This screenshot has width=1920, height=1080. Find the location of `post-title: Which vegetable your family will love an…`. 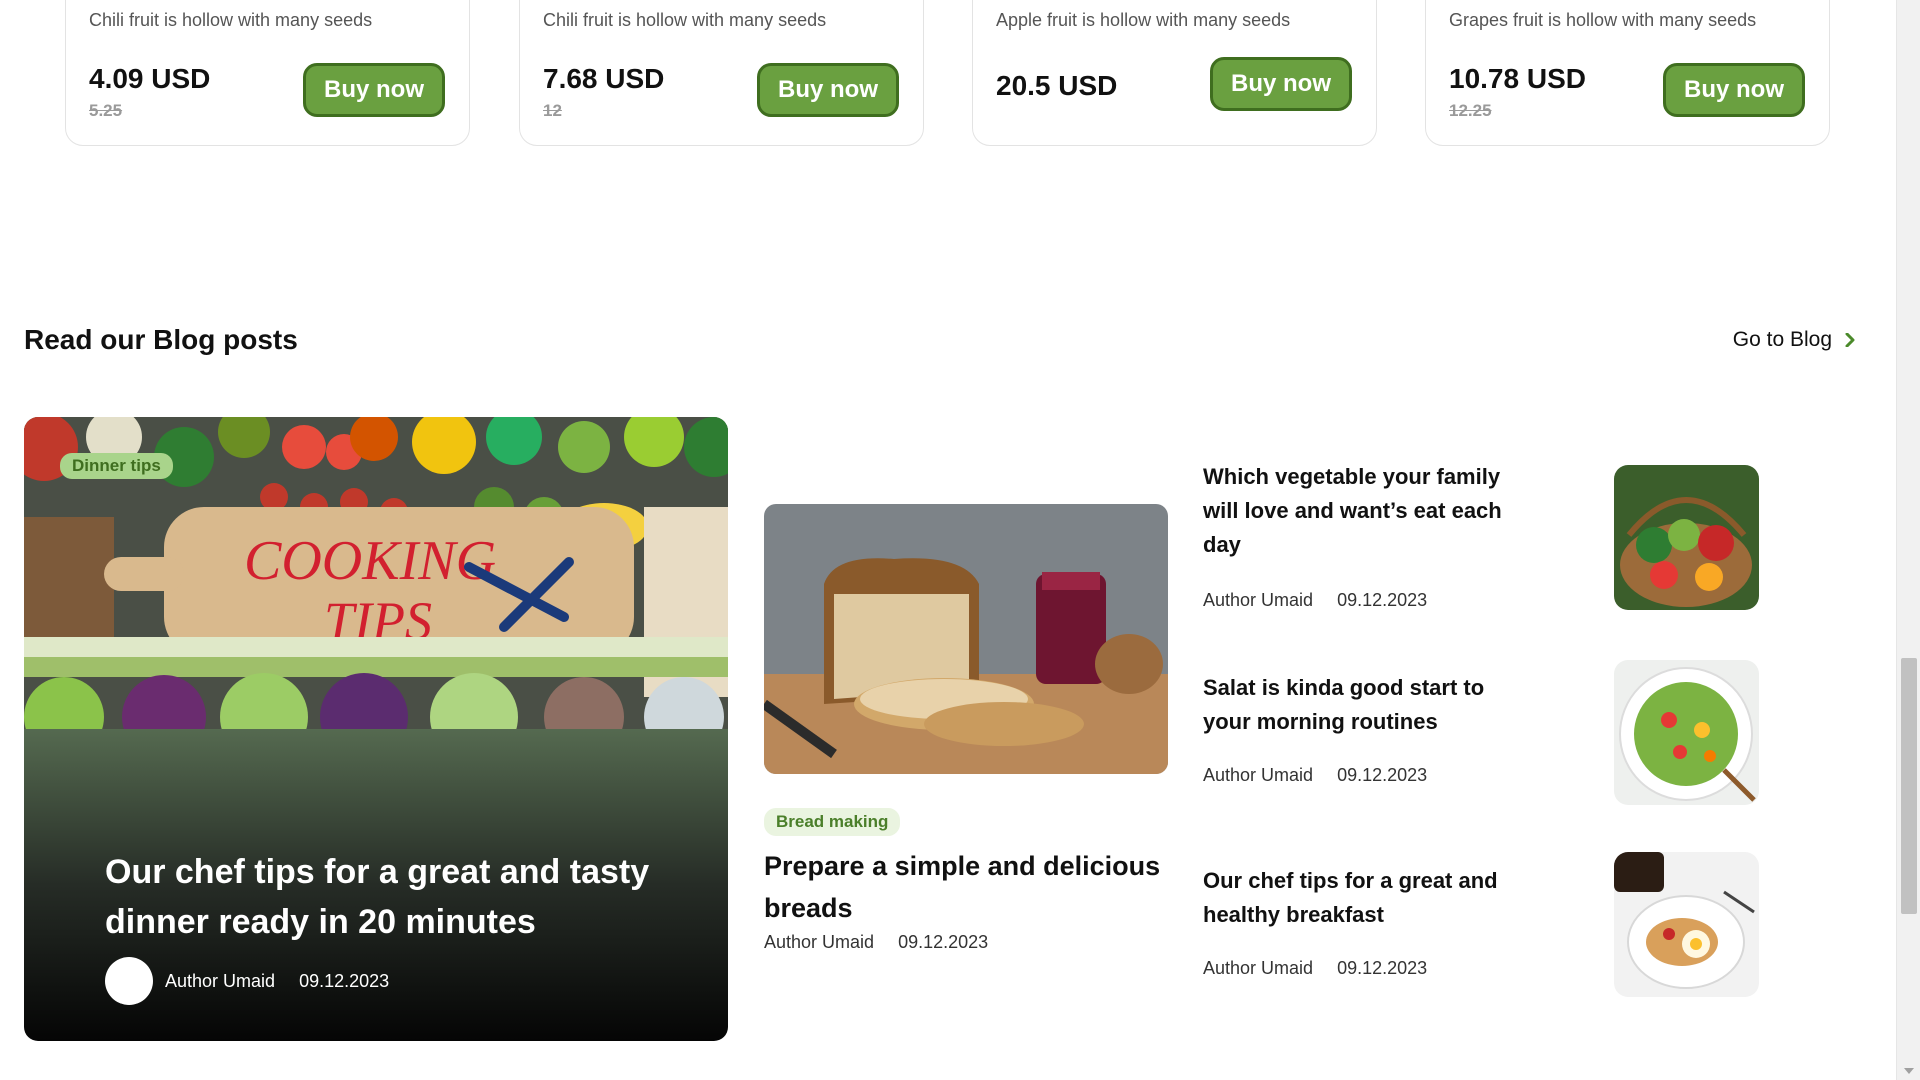

post-title: Which vegetable your family will love an… is located at coordinates (1358, 511).